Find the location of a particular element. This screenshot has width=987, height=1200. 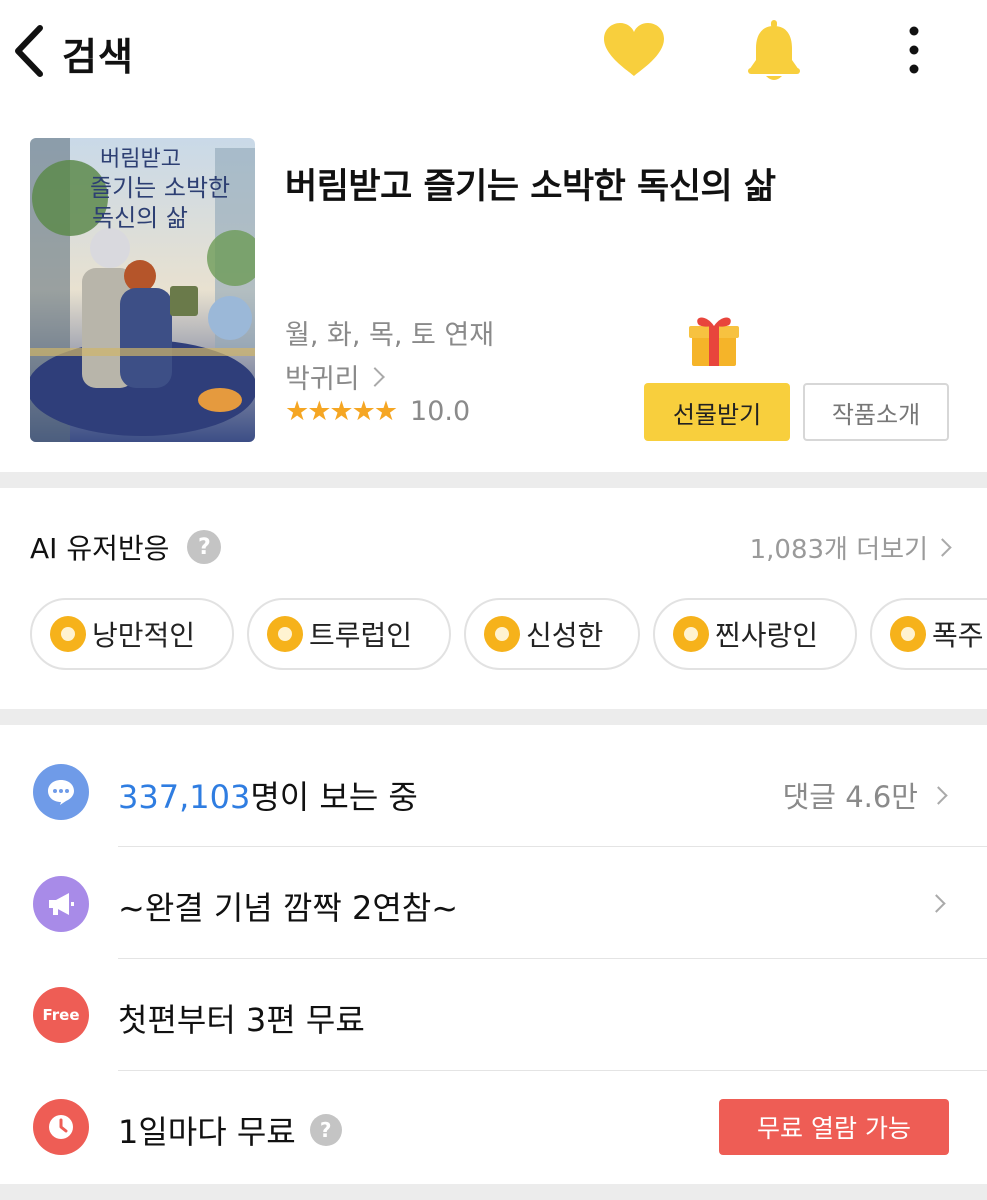

header-title: 검색 is located at coordinates (98, 57).